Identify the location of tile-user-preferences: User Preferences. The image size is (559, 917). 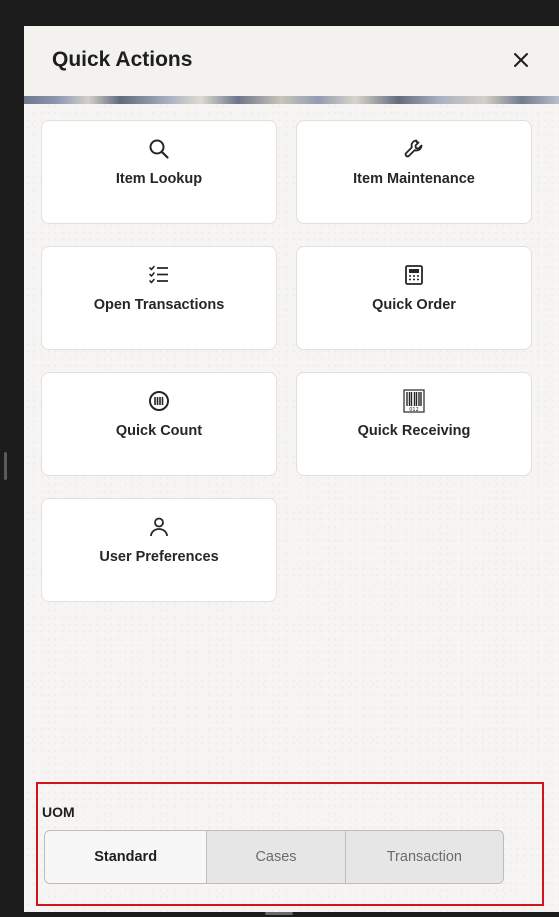
(159, 550).